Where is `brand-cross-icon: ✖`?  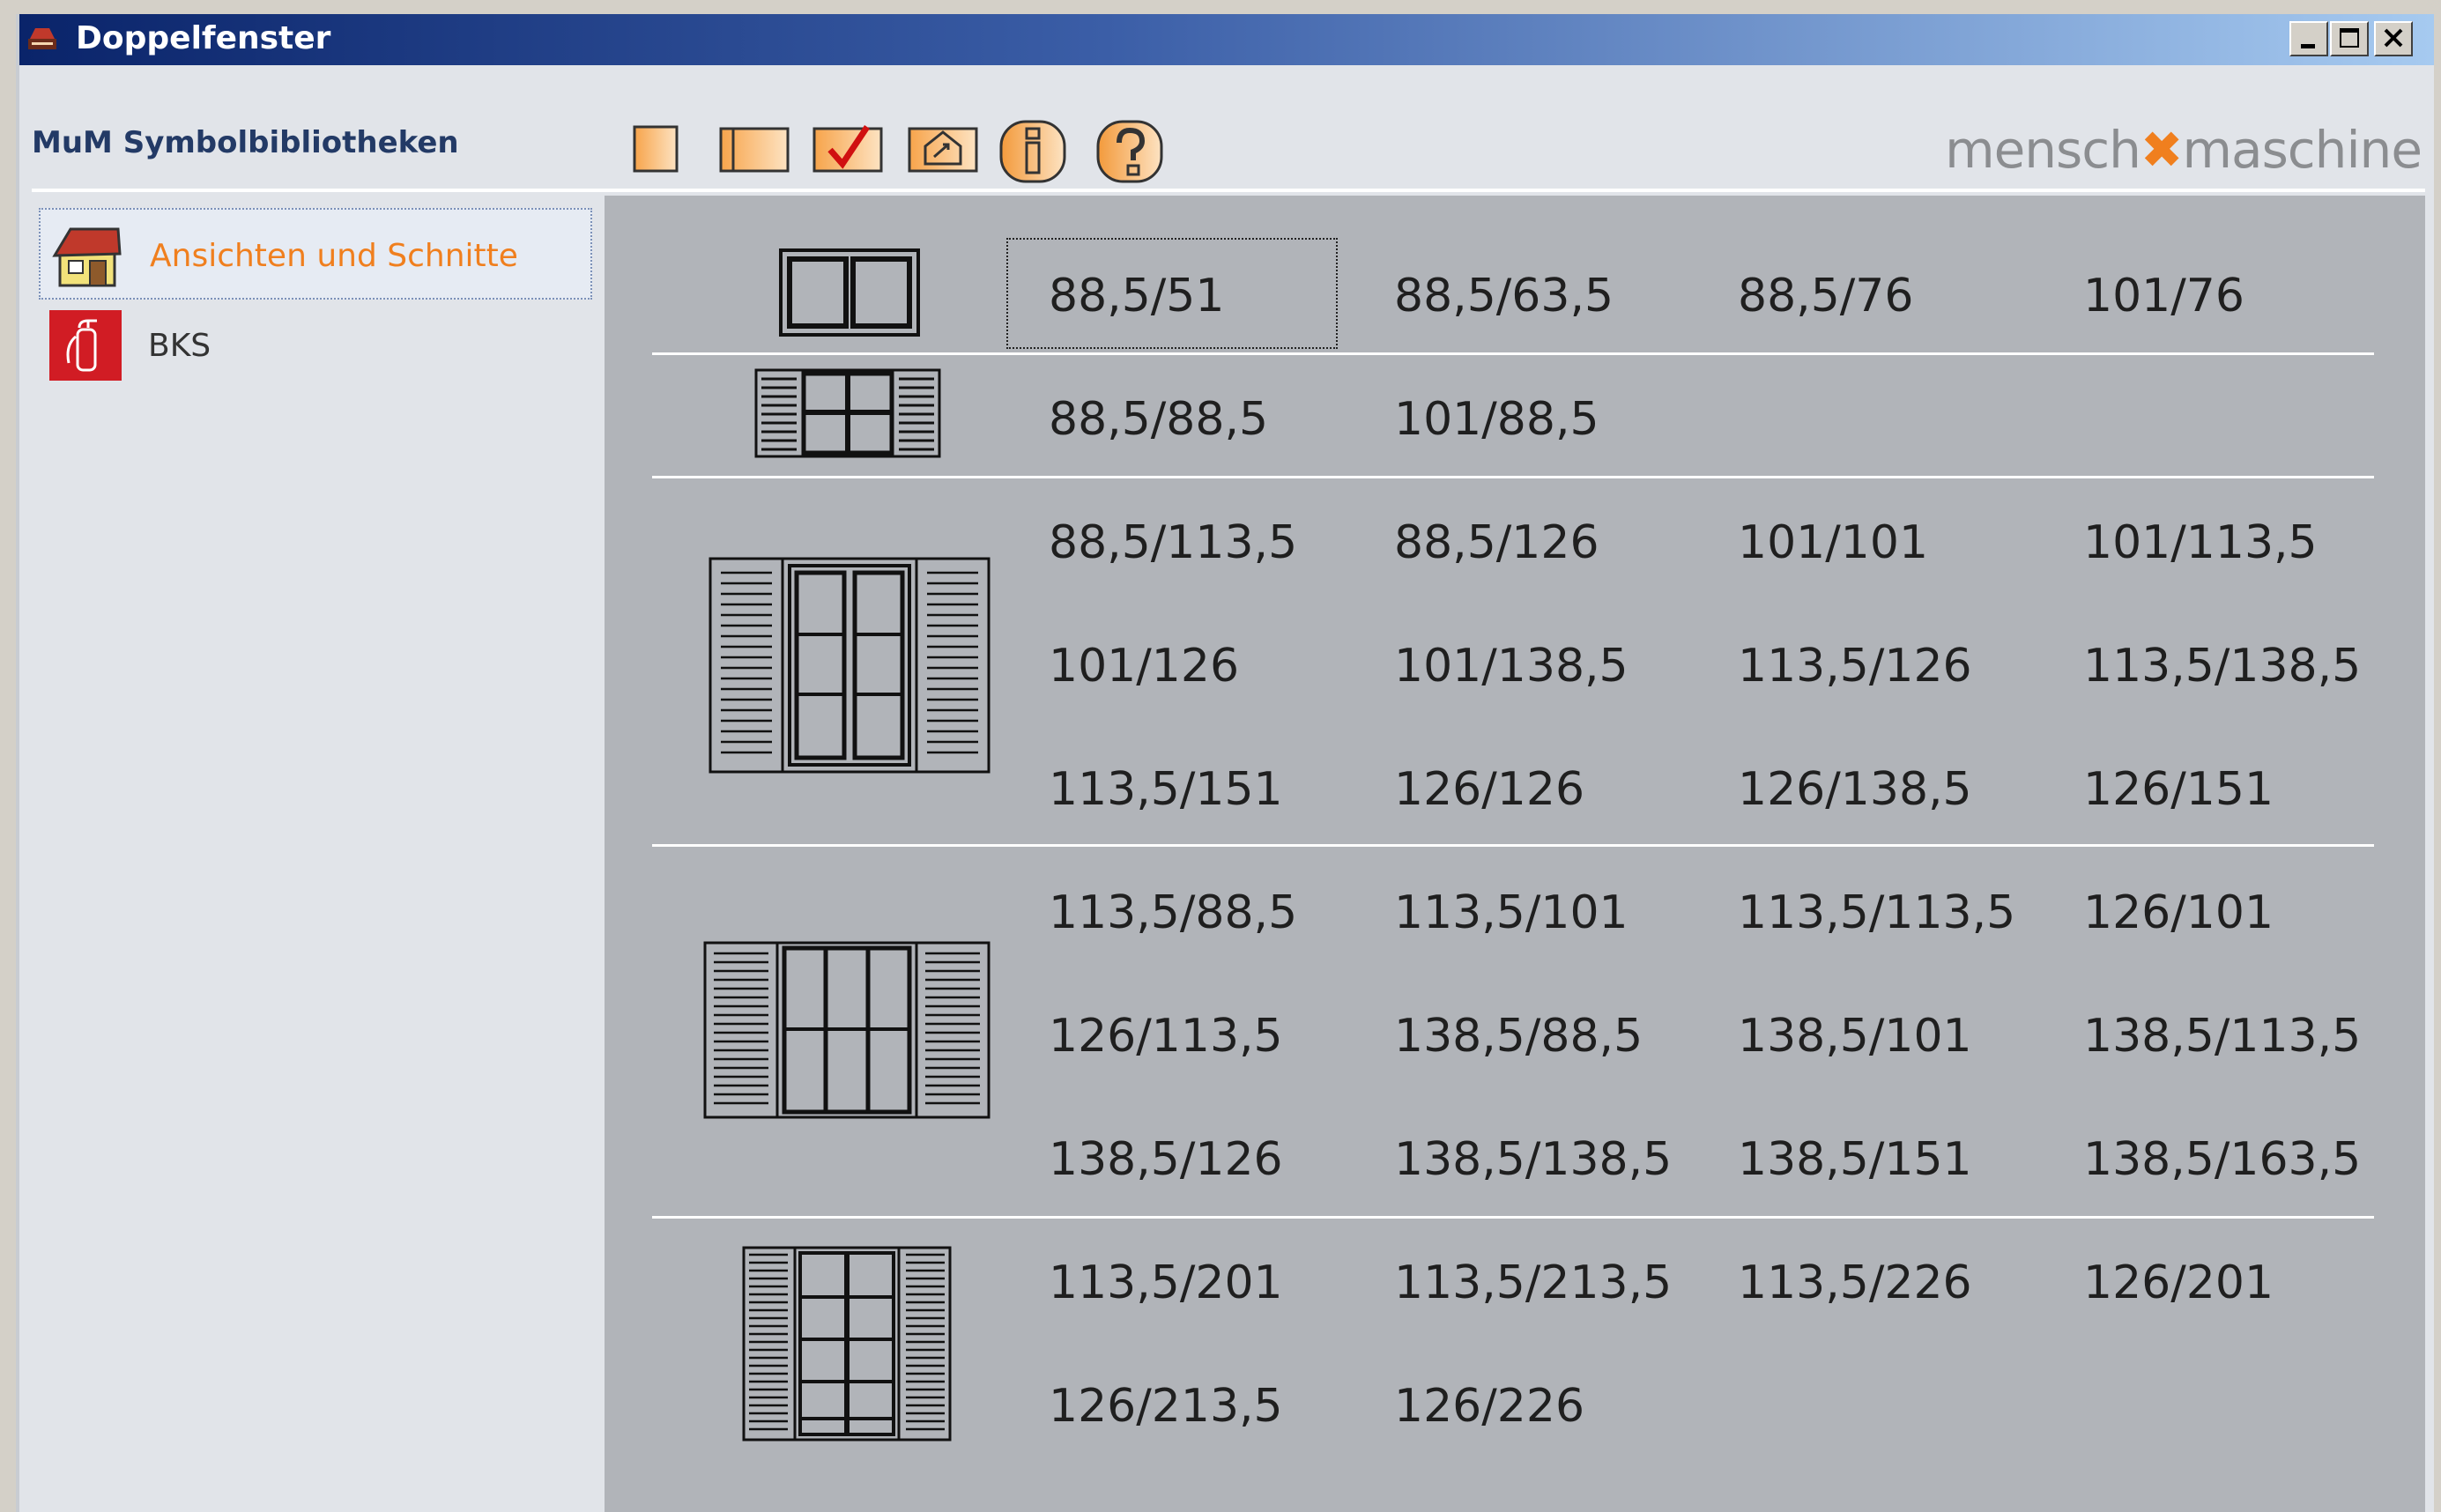 brand-cross-icon: ✖ is located at coordinates (2162, 150).